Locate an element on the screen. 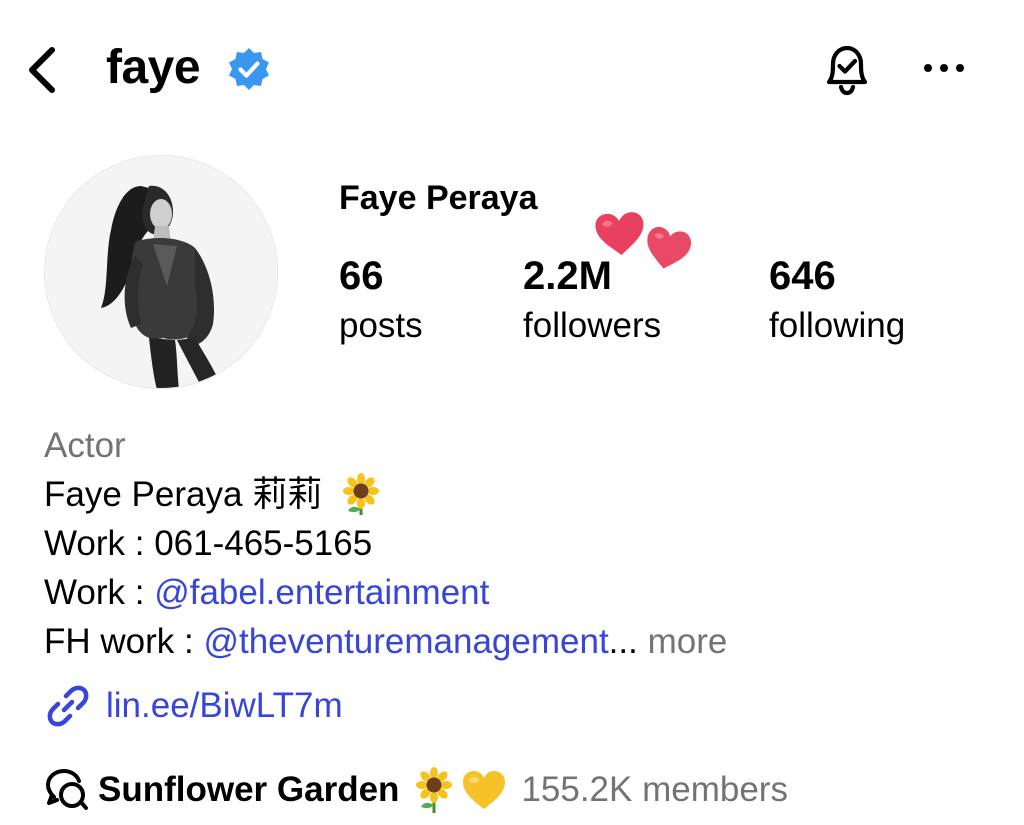 The image size is (1024, 825). more-options-button is located at coordinates (944, 68).